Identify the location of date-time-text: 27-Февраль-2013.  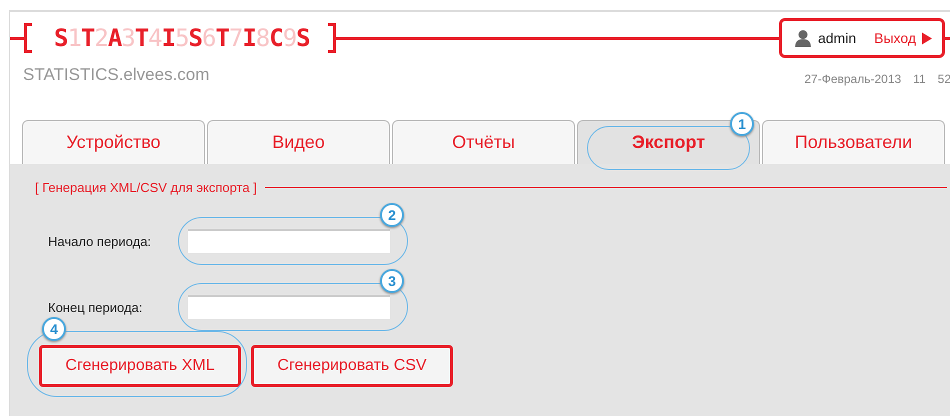
(853, 79).